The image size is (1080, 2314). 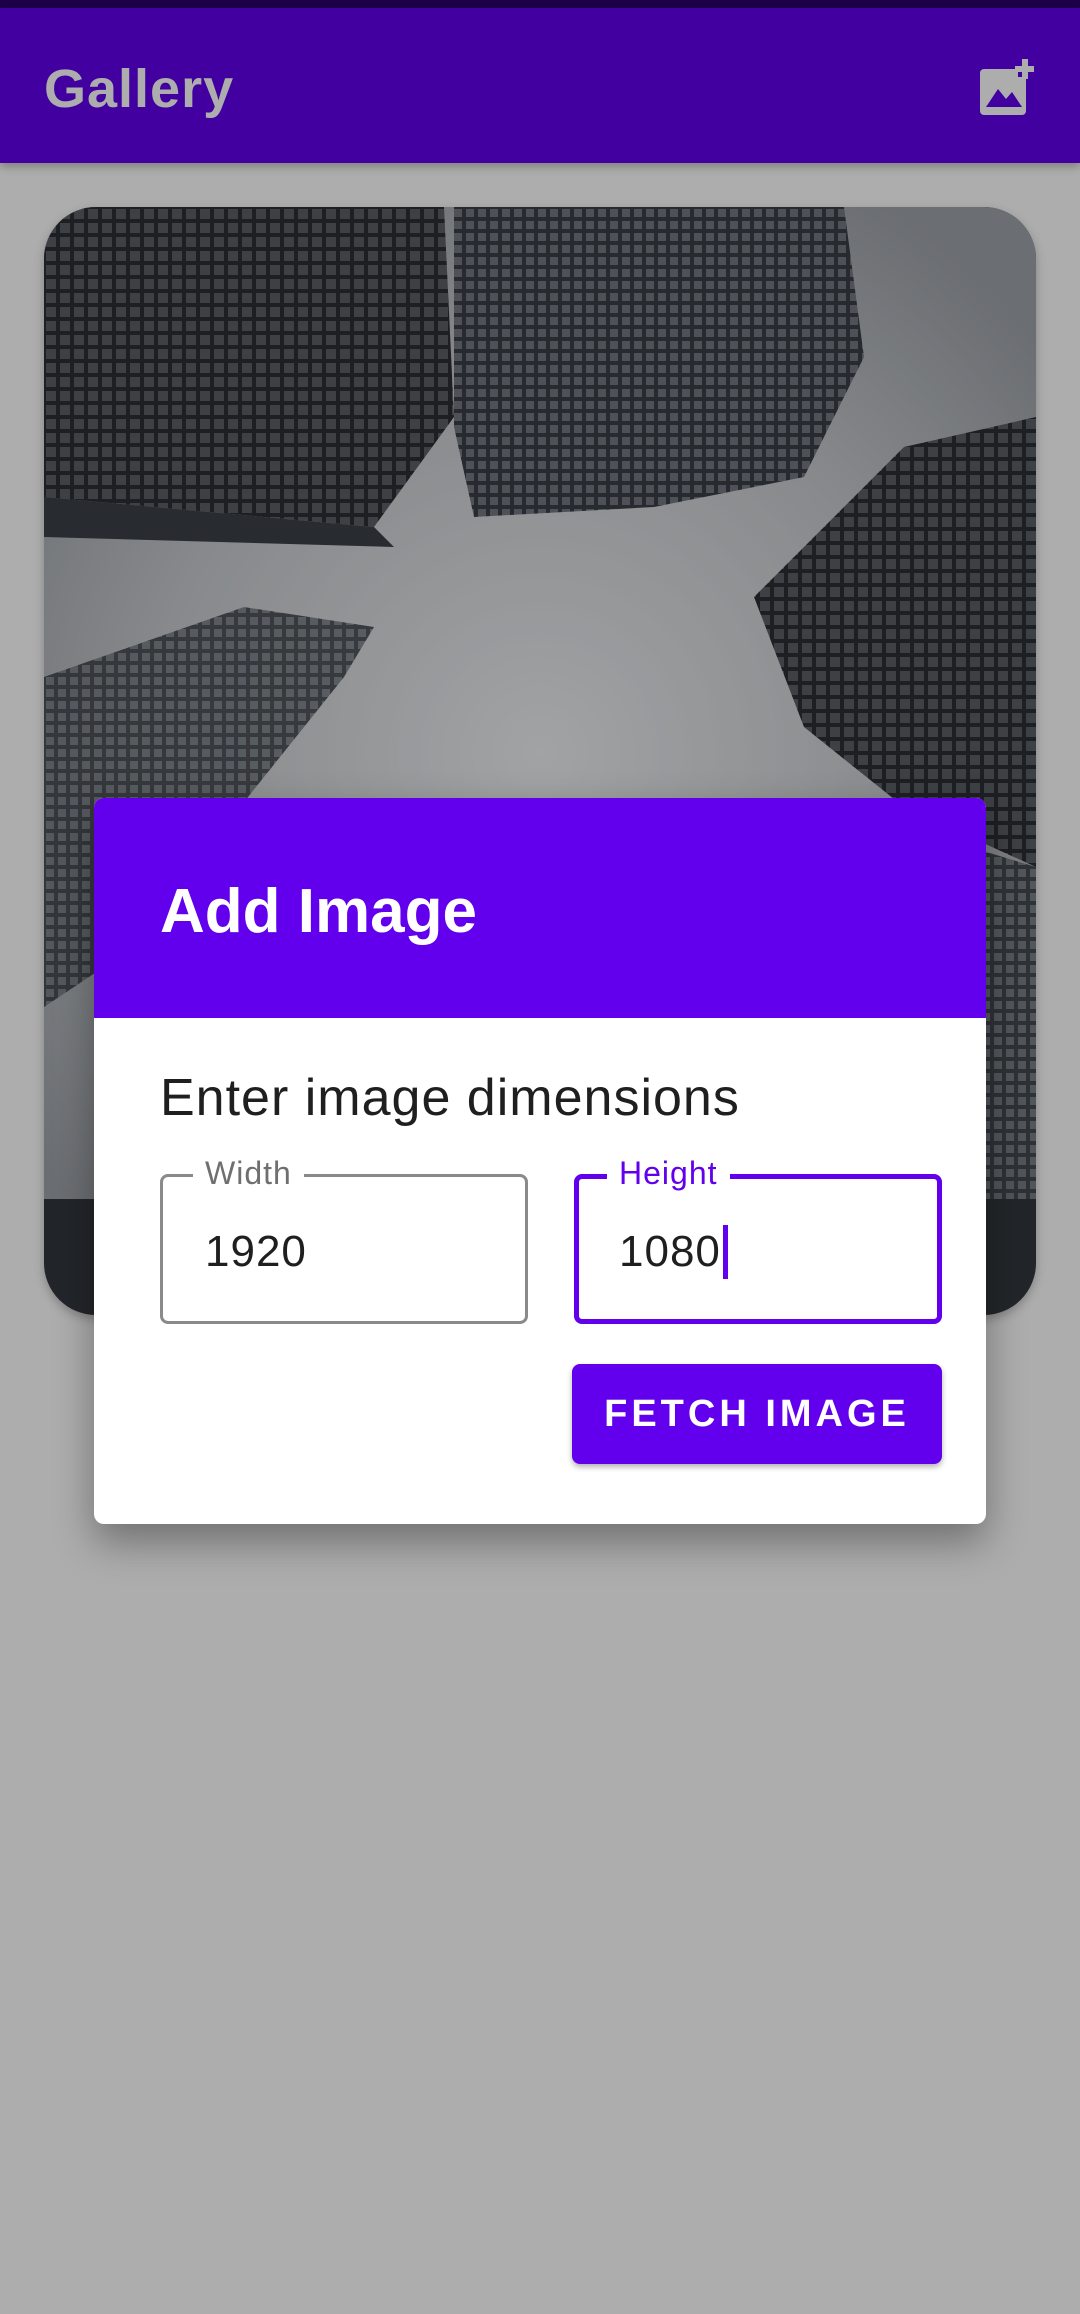 What do you see at coordinates (725, 1252) in the screenshot?
I see `text-cursor` at bounding box center [725, 1252].